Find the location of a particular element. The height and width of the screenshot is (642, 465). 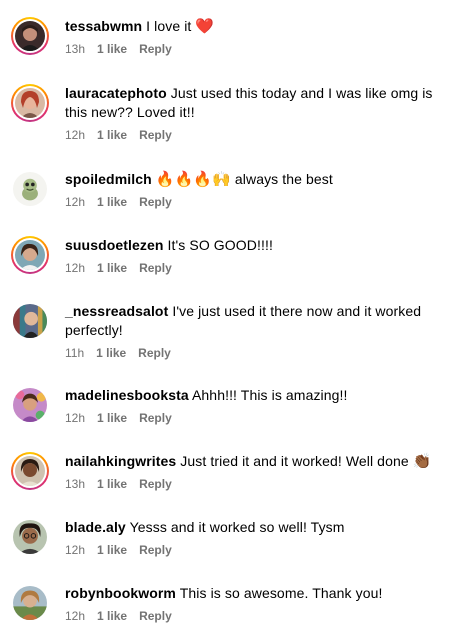

comment-username: suusdoetlezen is located at coordinates (114, 245).